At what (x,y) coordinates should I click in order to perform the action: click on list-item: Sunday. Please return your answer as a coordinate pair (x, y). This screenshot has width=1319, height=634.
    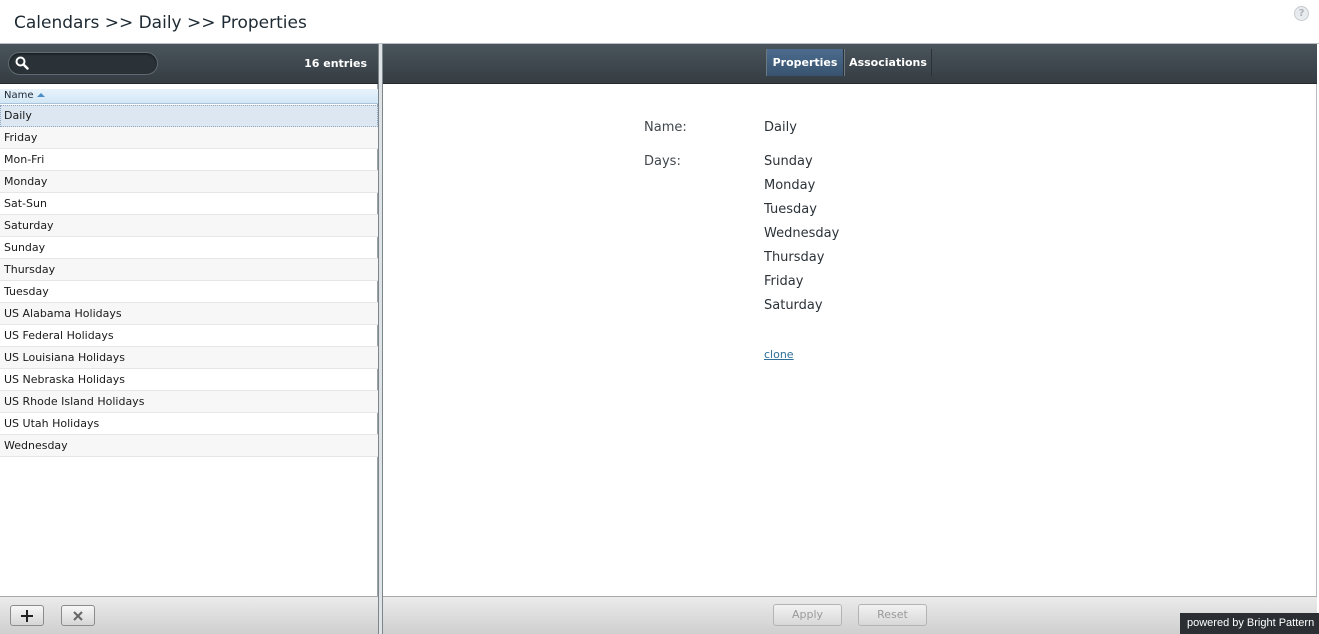
    Looking at the image, I should click on (189, 248).